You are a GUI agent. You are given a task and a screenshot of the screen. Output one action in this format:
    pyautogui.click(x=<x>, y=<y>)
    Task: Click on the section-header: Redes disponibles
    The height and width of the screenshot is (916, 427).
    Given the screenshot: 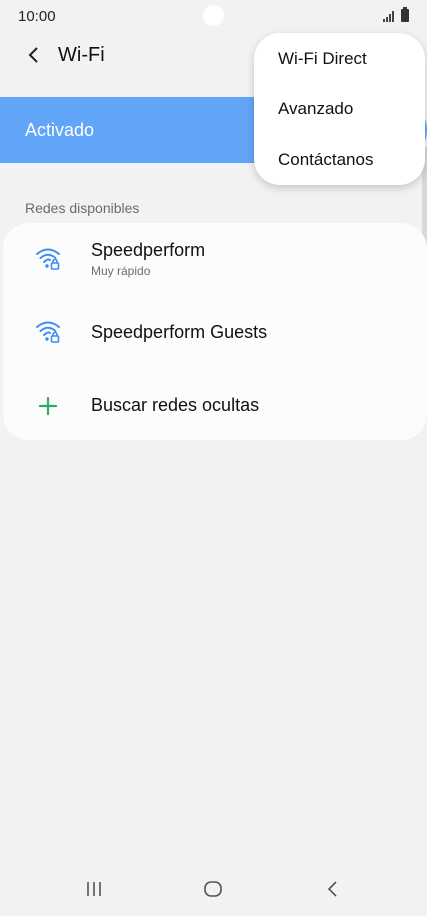 What is the action you would take?
    pyautogui.click(x=82, y=208)
    